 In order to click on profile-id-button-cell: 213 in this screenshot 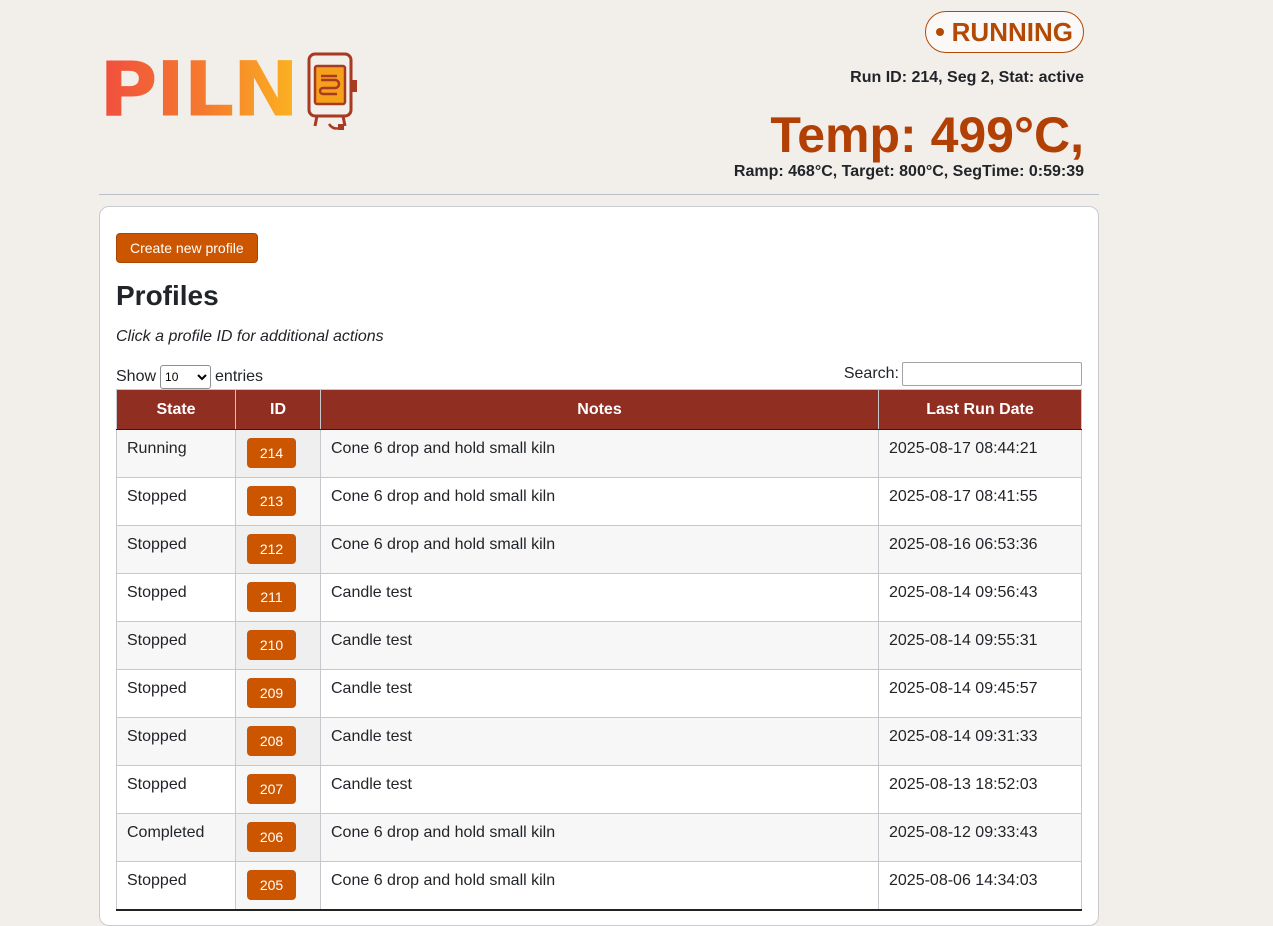, I will do `click(278, 501)`.